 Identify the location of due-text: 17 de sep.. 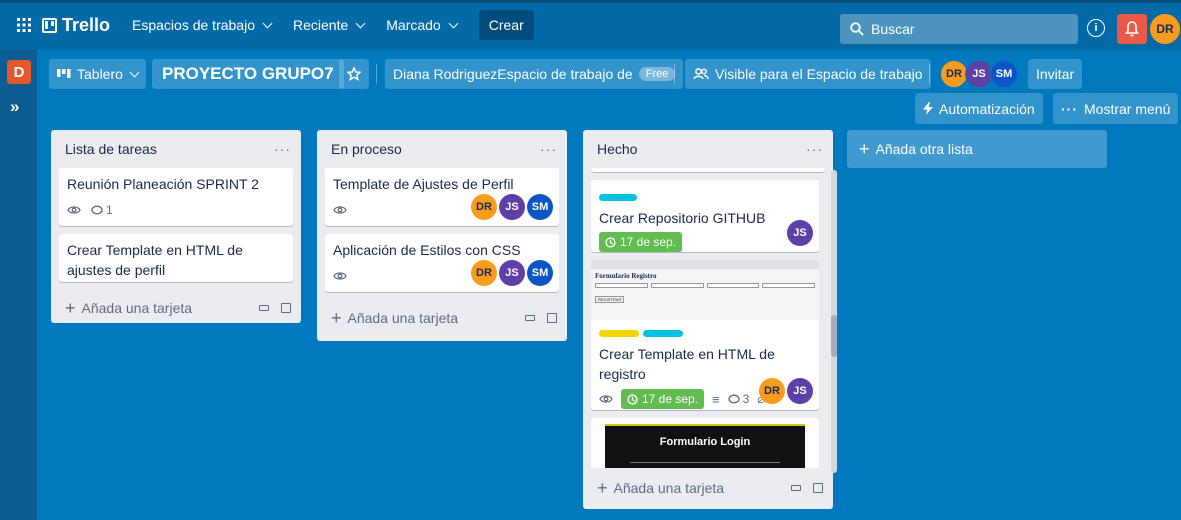
(648, 242).